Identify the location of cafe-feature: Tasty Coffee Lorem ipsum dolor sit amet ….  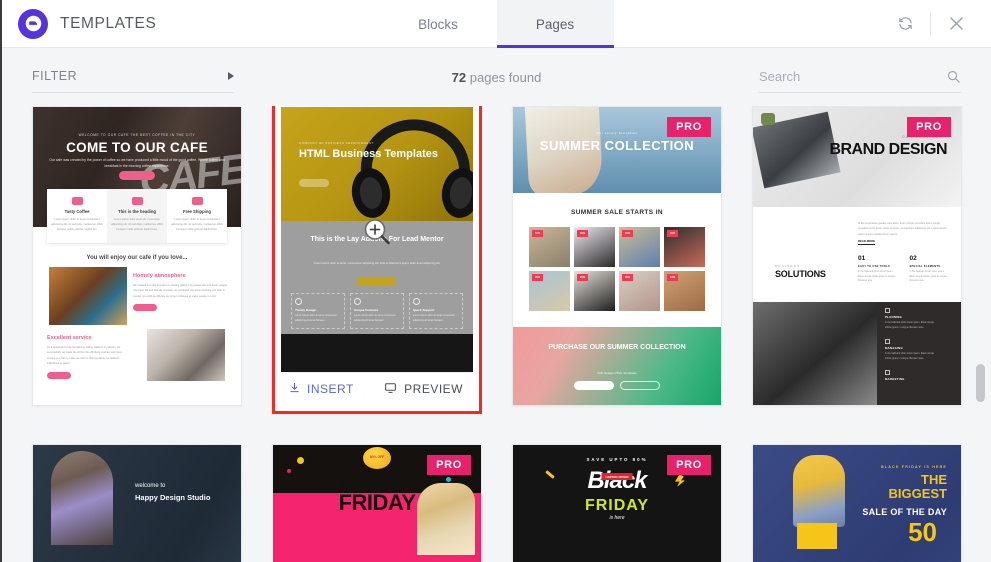
(77, 216).